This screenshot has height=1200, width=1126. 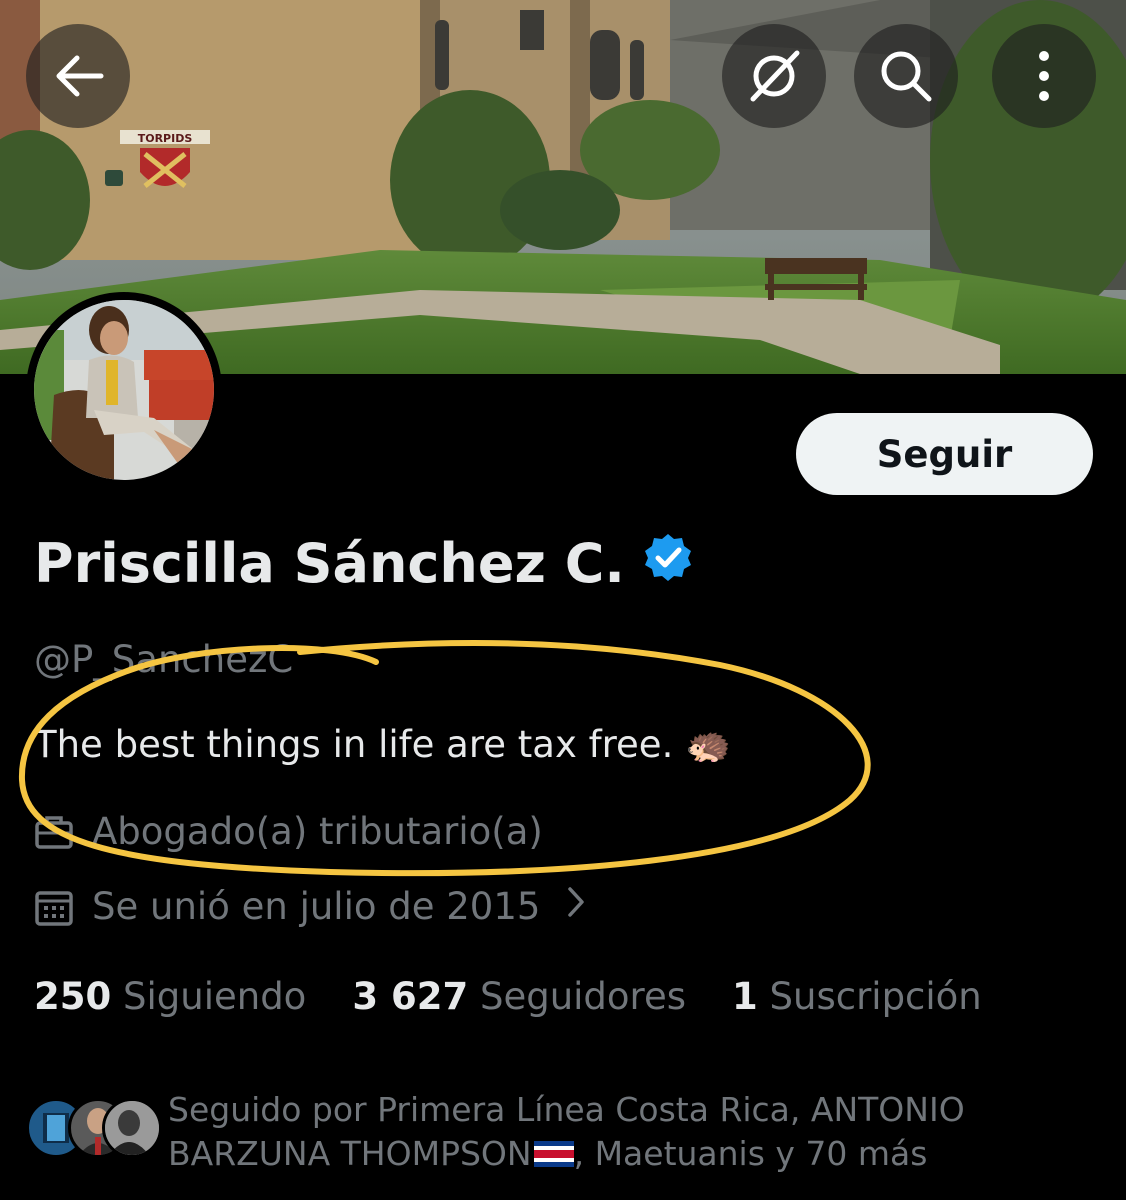 What do you see at coordinates (582, 996) in the screenshot?
I see `followers-label: Seguidores` at bounding box center [582, 996].